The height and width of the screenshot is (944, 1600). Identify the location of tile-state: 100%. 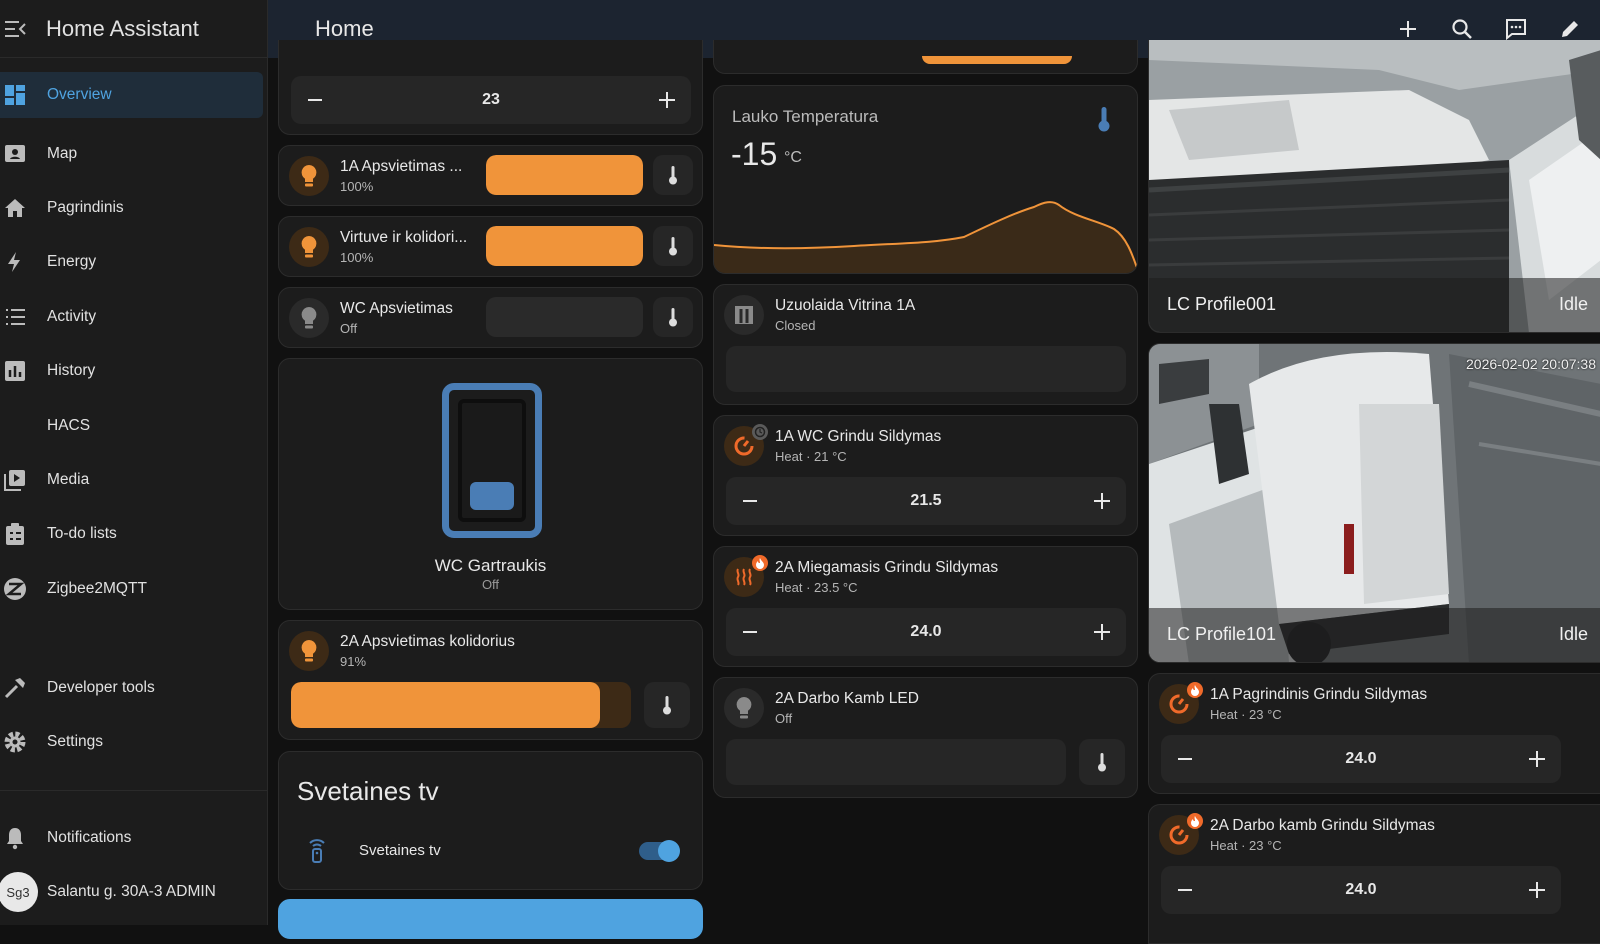
(357, 186).